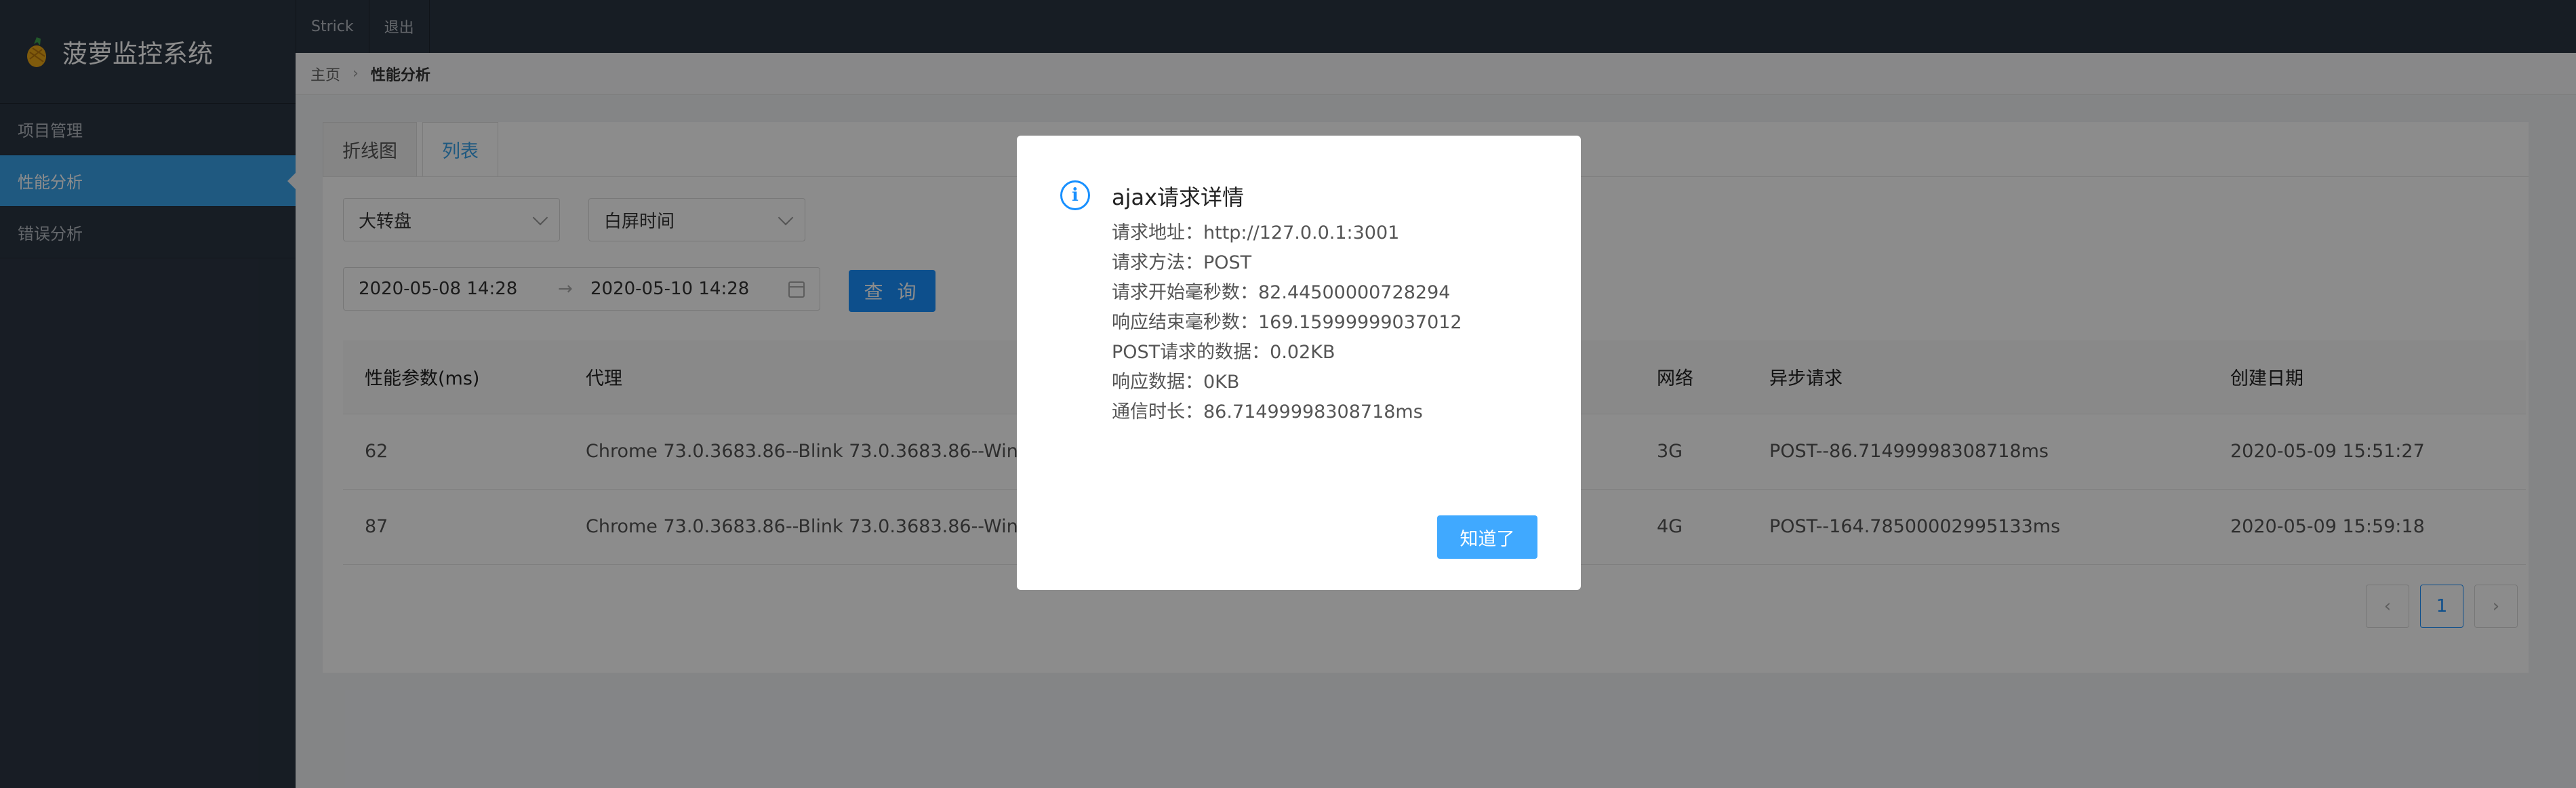 Image resolution: width=2576 pixels, height=788 pixels. Describe the element at coordinates (1256, 232) in the screenshot. I see `detail-line: 请求地址：http://127.0.0.1:3001` at that location.